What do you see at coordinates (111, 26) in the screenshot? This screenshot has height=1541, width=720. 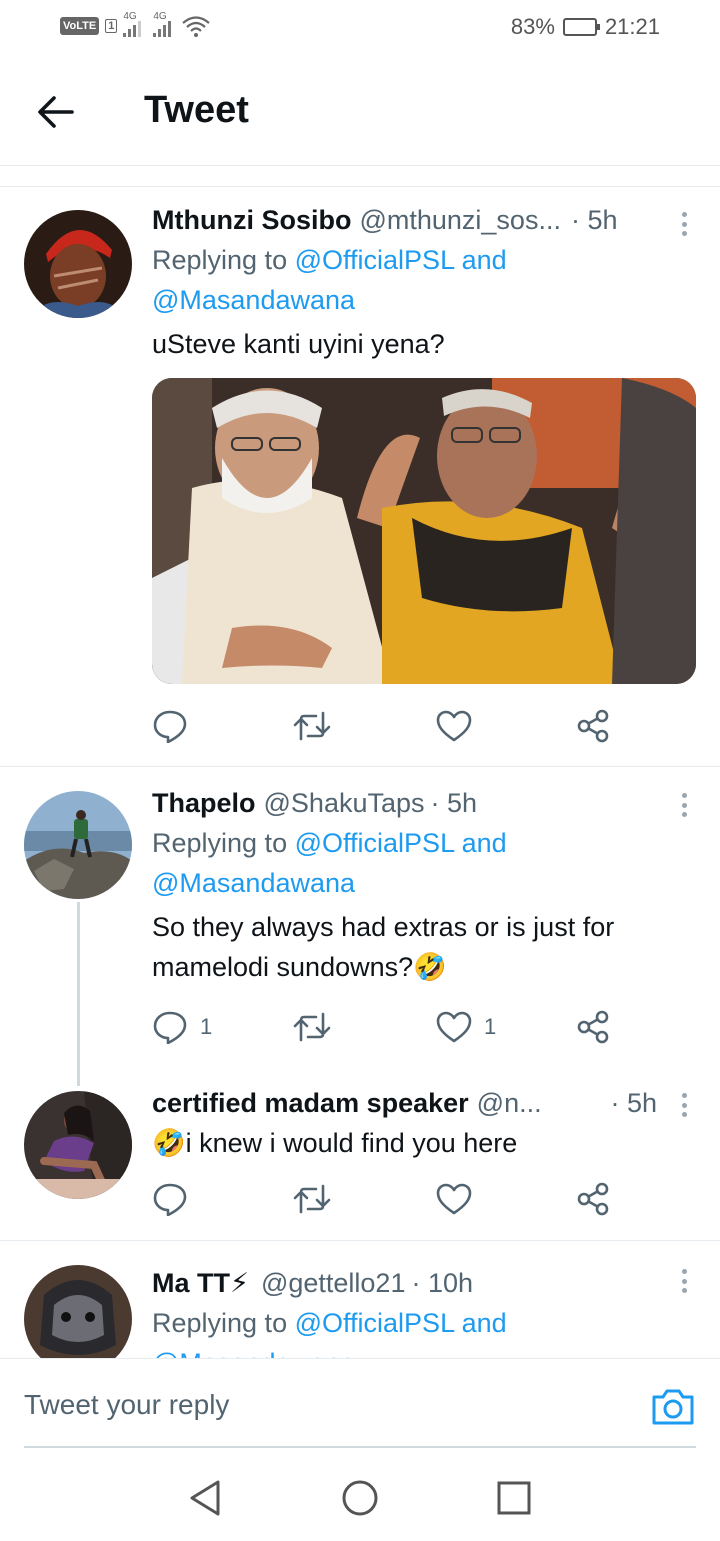 I see `sim-indicator: 1` at bounding box center [111, 26].